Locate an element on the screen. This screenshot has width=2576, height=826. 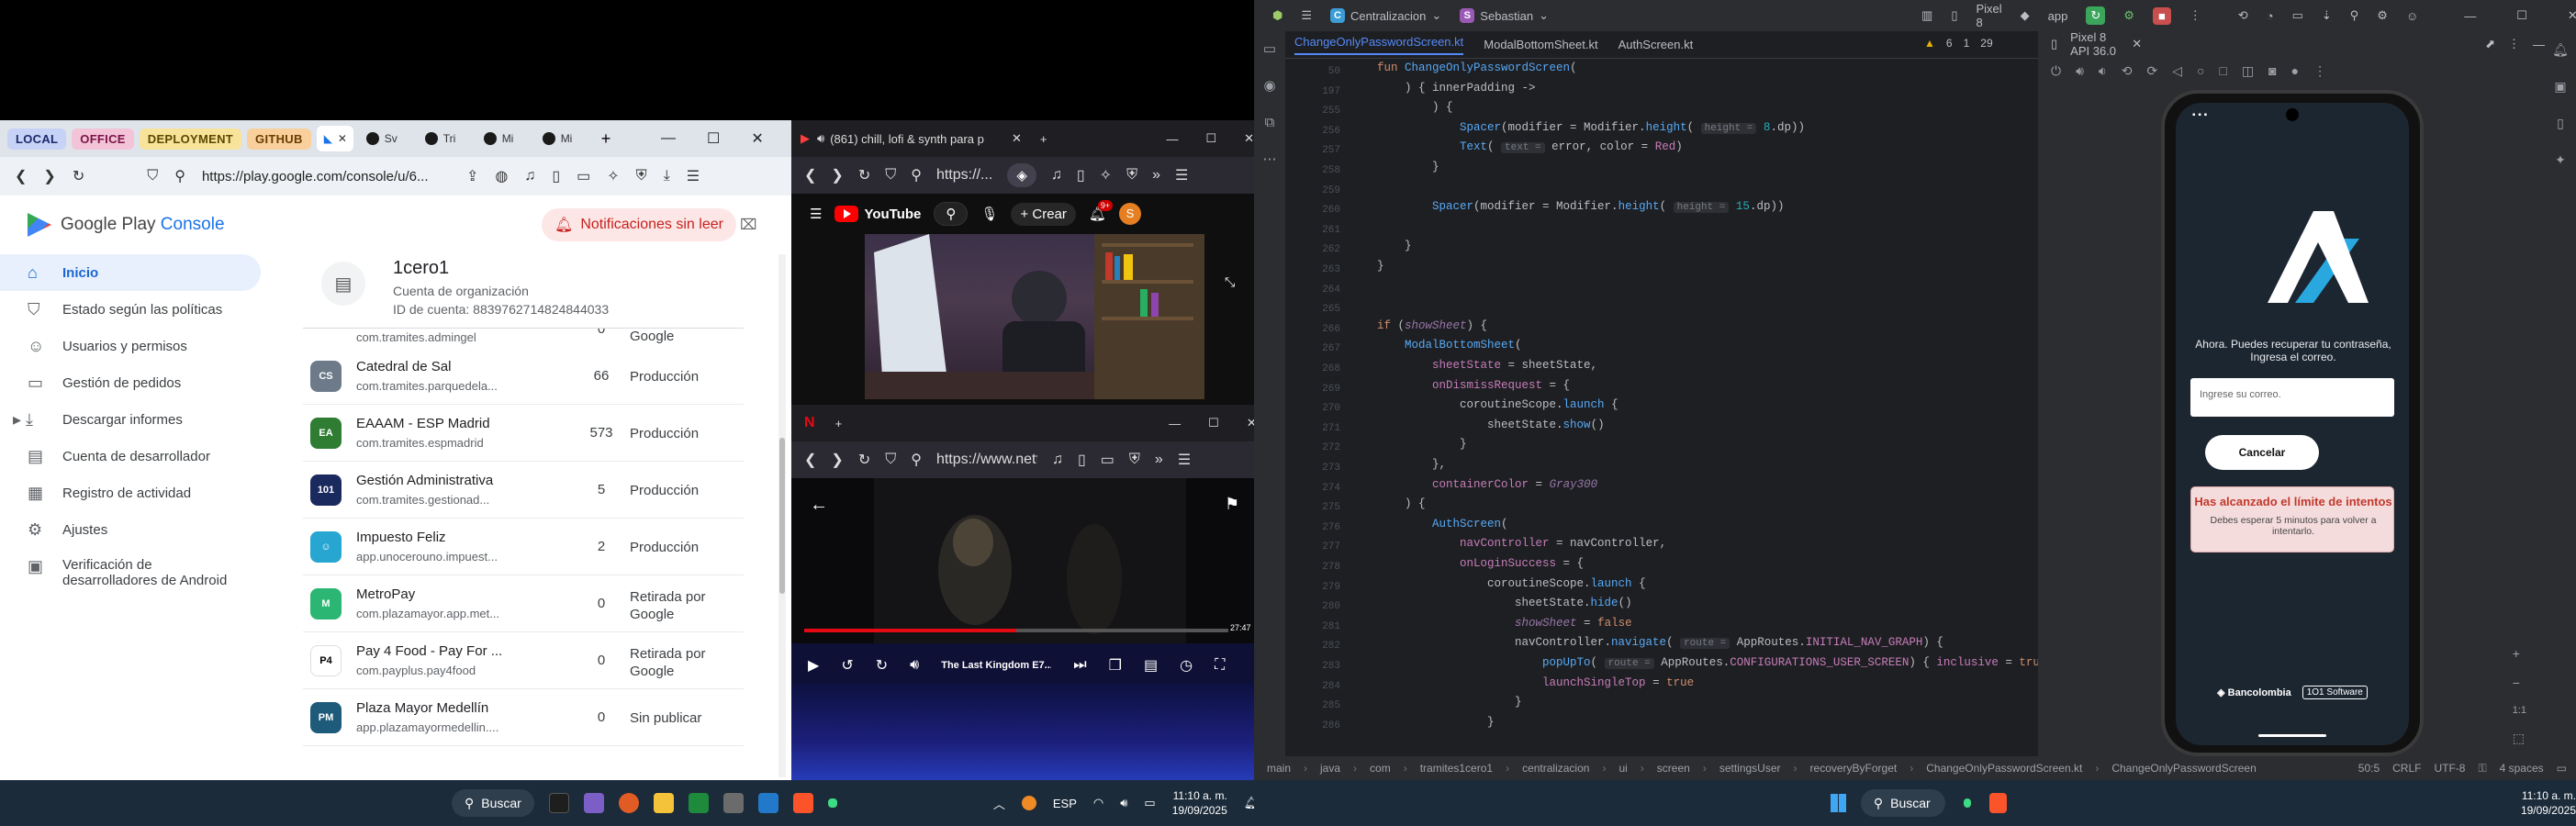
project-tool-icon: ▭ is located at coordinates (1269, 50).